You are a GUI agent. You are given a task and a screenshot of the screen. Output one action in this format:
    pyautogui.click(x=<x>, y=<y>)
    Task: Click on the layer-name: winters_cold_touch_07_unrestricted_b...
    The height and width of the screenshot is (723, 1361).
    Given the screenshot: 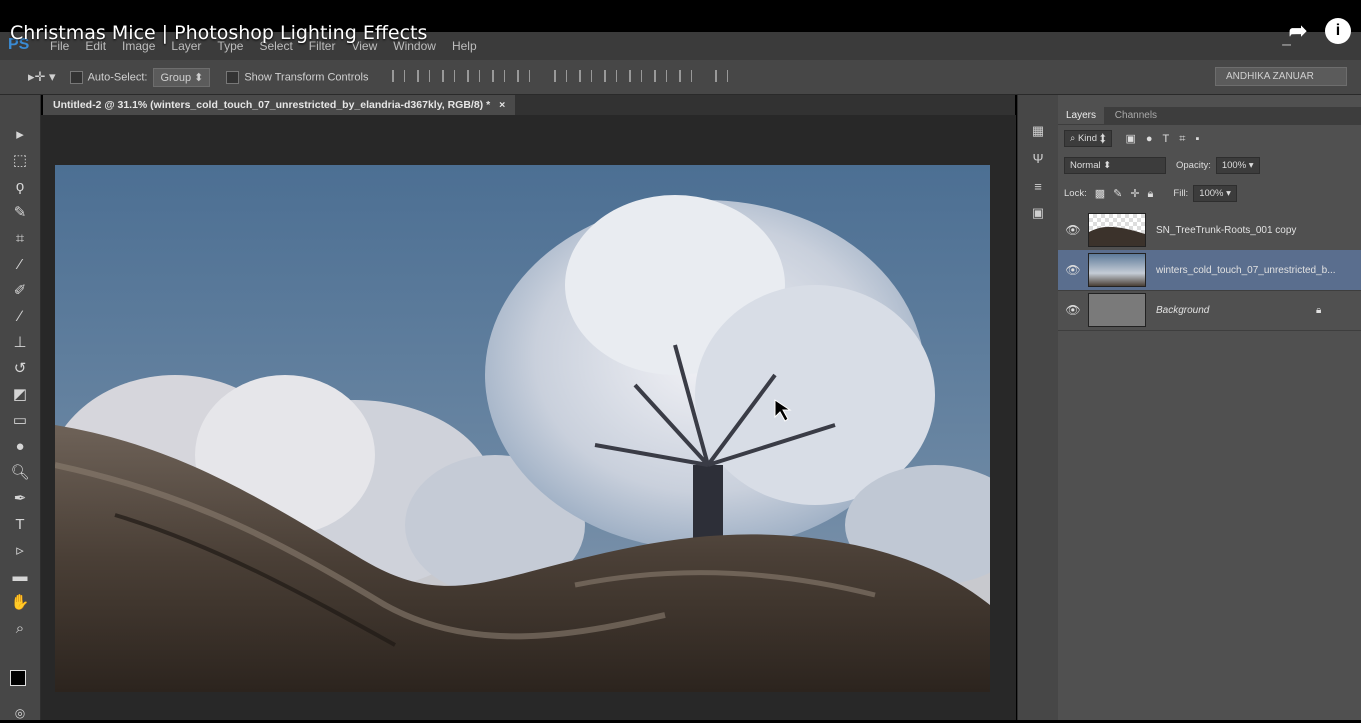 What is the action you would take?
    pyautogui.click(x=1246, y=270)
    